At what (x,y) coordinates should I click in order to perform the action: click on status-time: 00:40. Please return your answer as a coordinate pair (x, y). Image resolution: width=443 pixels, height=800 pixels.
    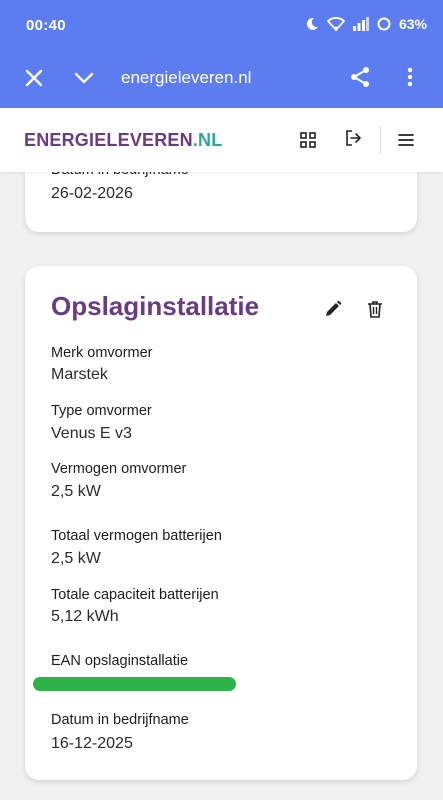
    Looking at the image, I should click on (46, 25).